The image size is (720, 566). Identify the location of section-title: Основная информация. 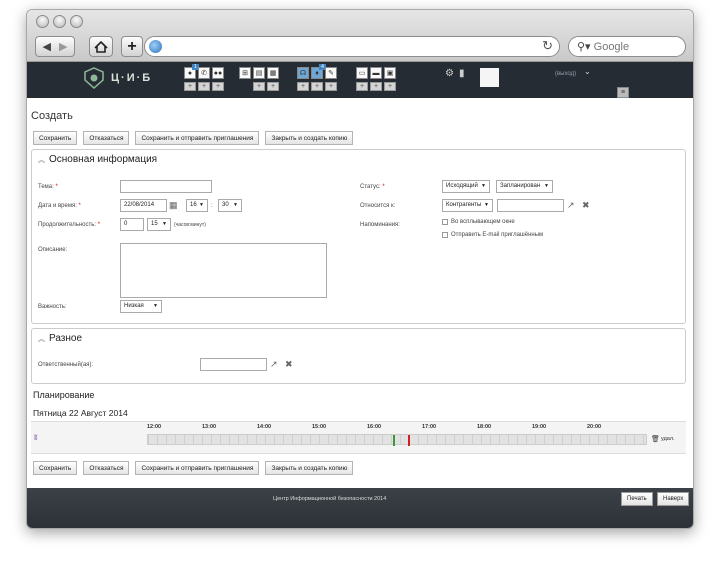
(103, 159).